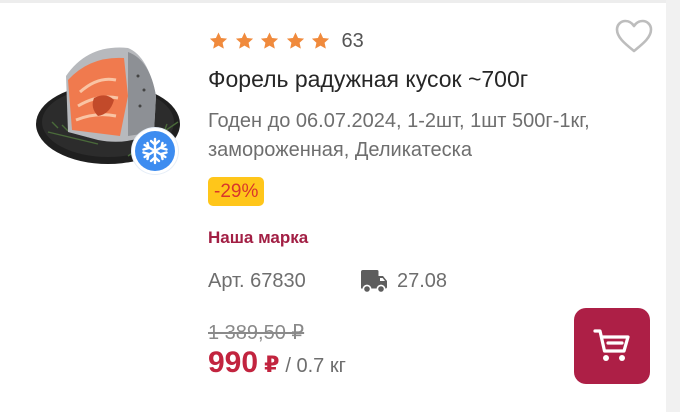  Describe the element at coordinates (374, 282) in the screenshot. I see `truck-icon` at that location.